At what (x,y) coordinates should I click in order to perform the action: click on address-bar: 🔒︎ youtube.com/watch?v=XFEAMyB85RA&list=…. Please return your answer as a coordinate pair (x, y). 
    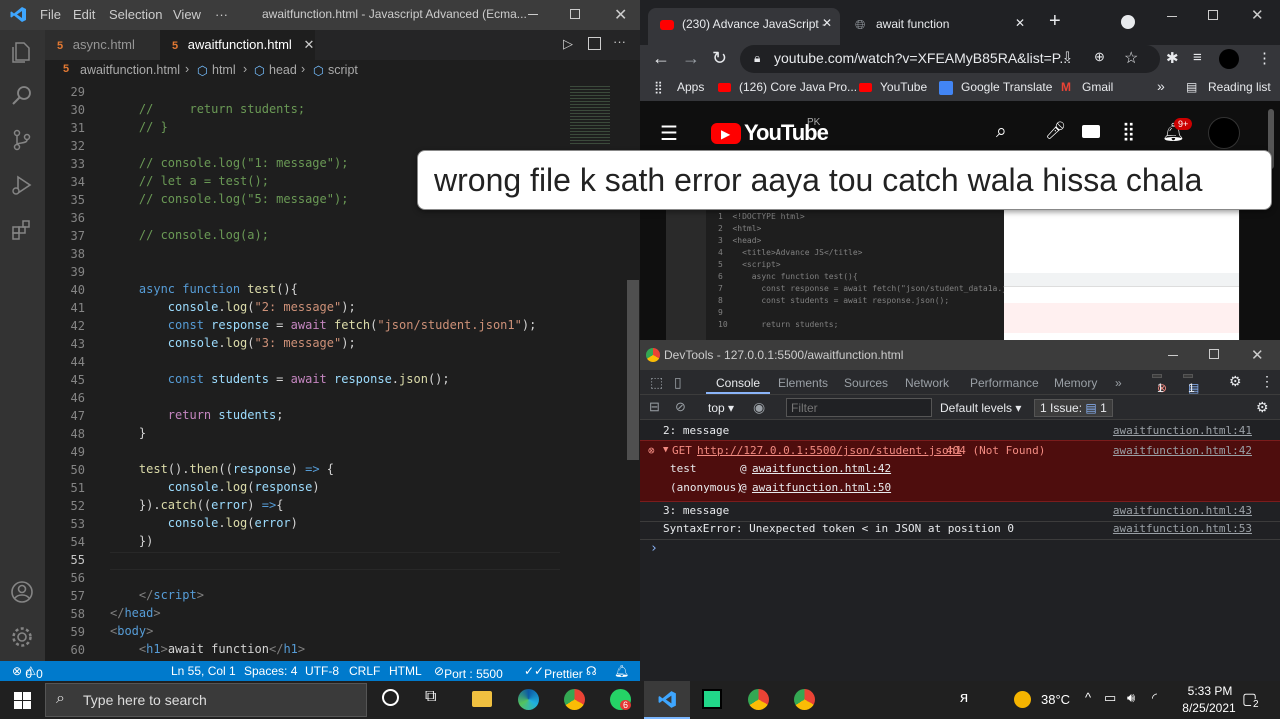
    Looking at the image, I should click on (950, 59).